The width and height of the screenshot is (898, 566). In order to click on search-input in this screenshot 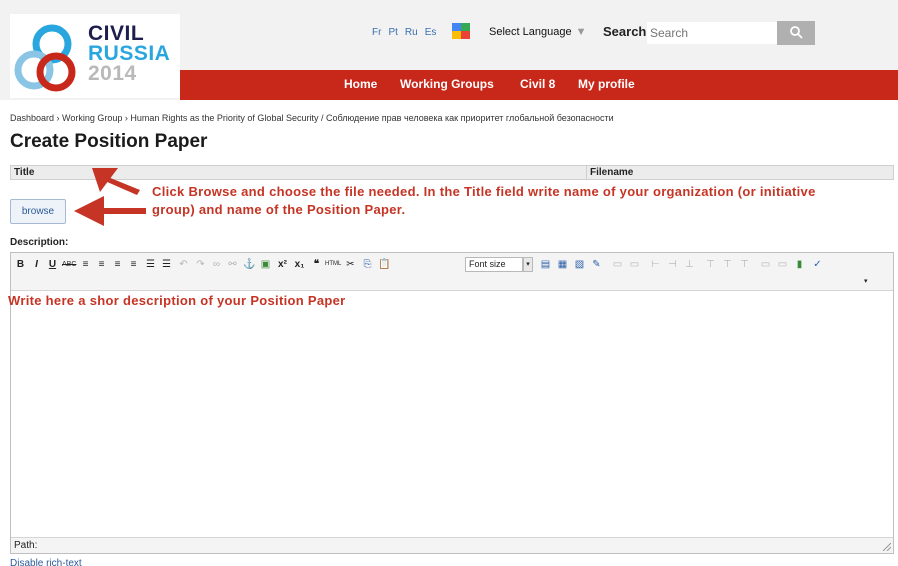, I will do `click(712, 33)`.